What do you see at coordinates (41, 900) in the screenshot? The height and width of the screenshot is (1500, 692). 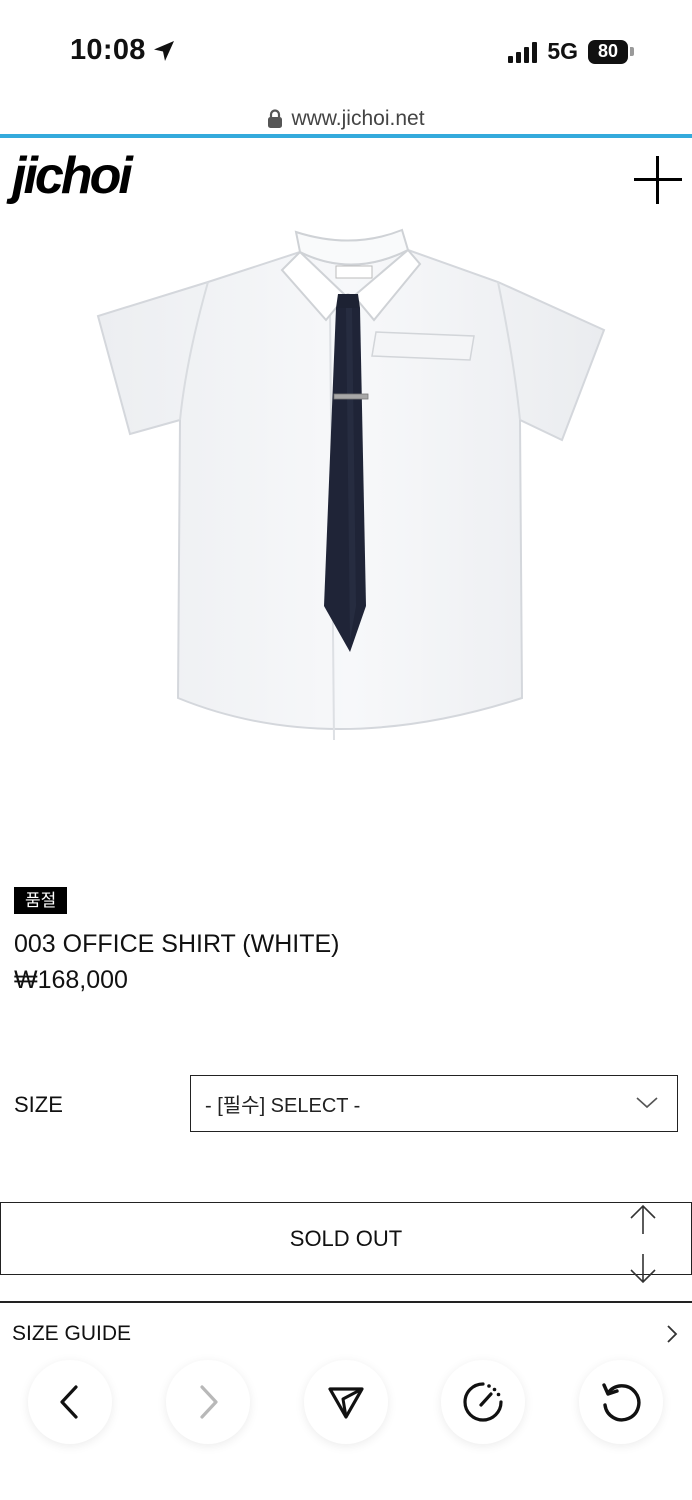 I see `sold-out-badge: 품절` at bounding box center [41, 900].